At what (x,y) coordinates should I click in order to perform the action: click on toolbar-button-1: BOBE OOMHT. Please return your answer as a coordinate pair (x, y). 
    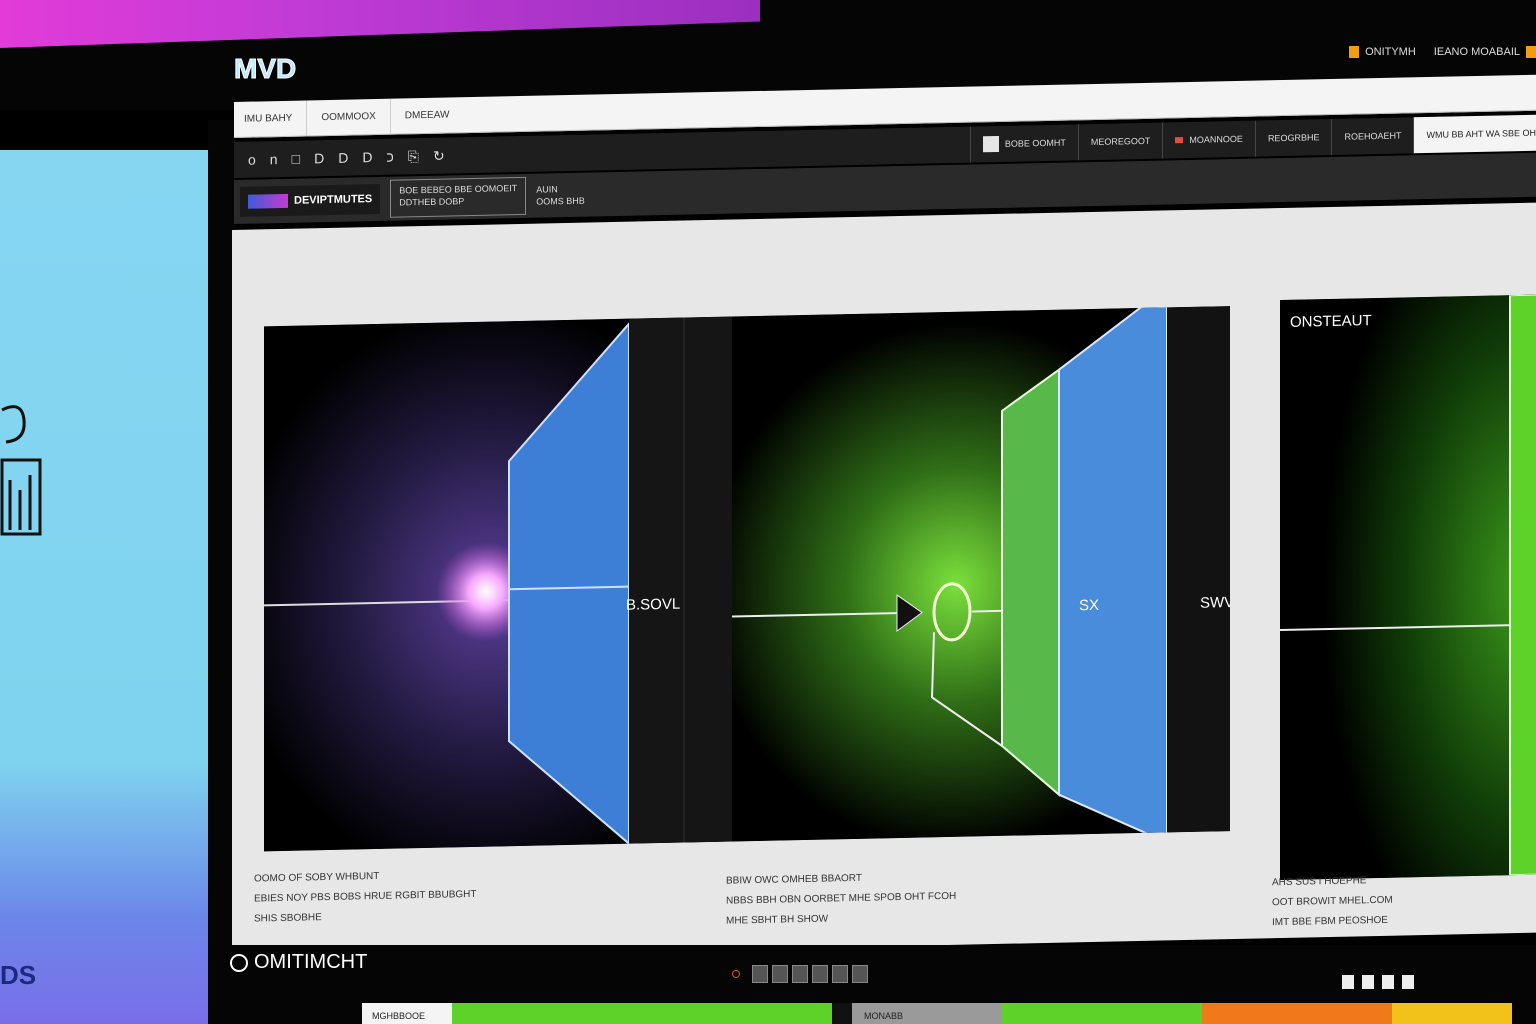
    Looking at the image, I should click on (1023, 143).